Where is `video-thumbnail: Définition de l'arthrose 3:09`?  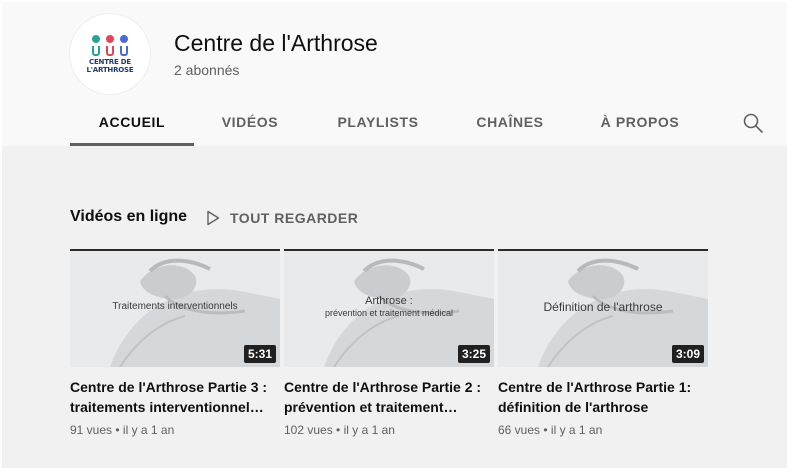
video-thumbnail: Définition de l'arthrose 3:09 is located at coordinates (603, 308).